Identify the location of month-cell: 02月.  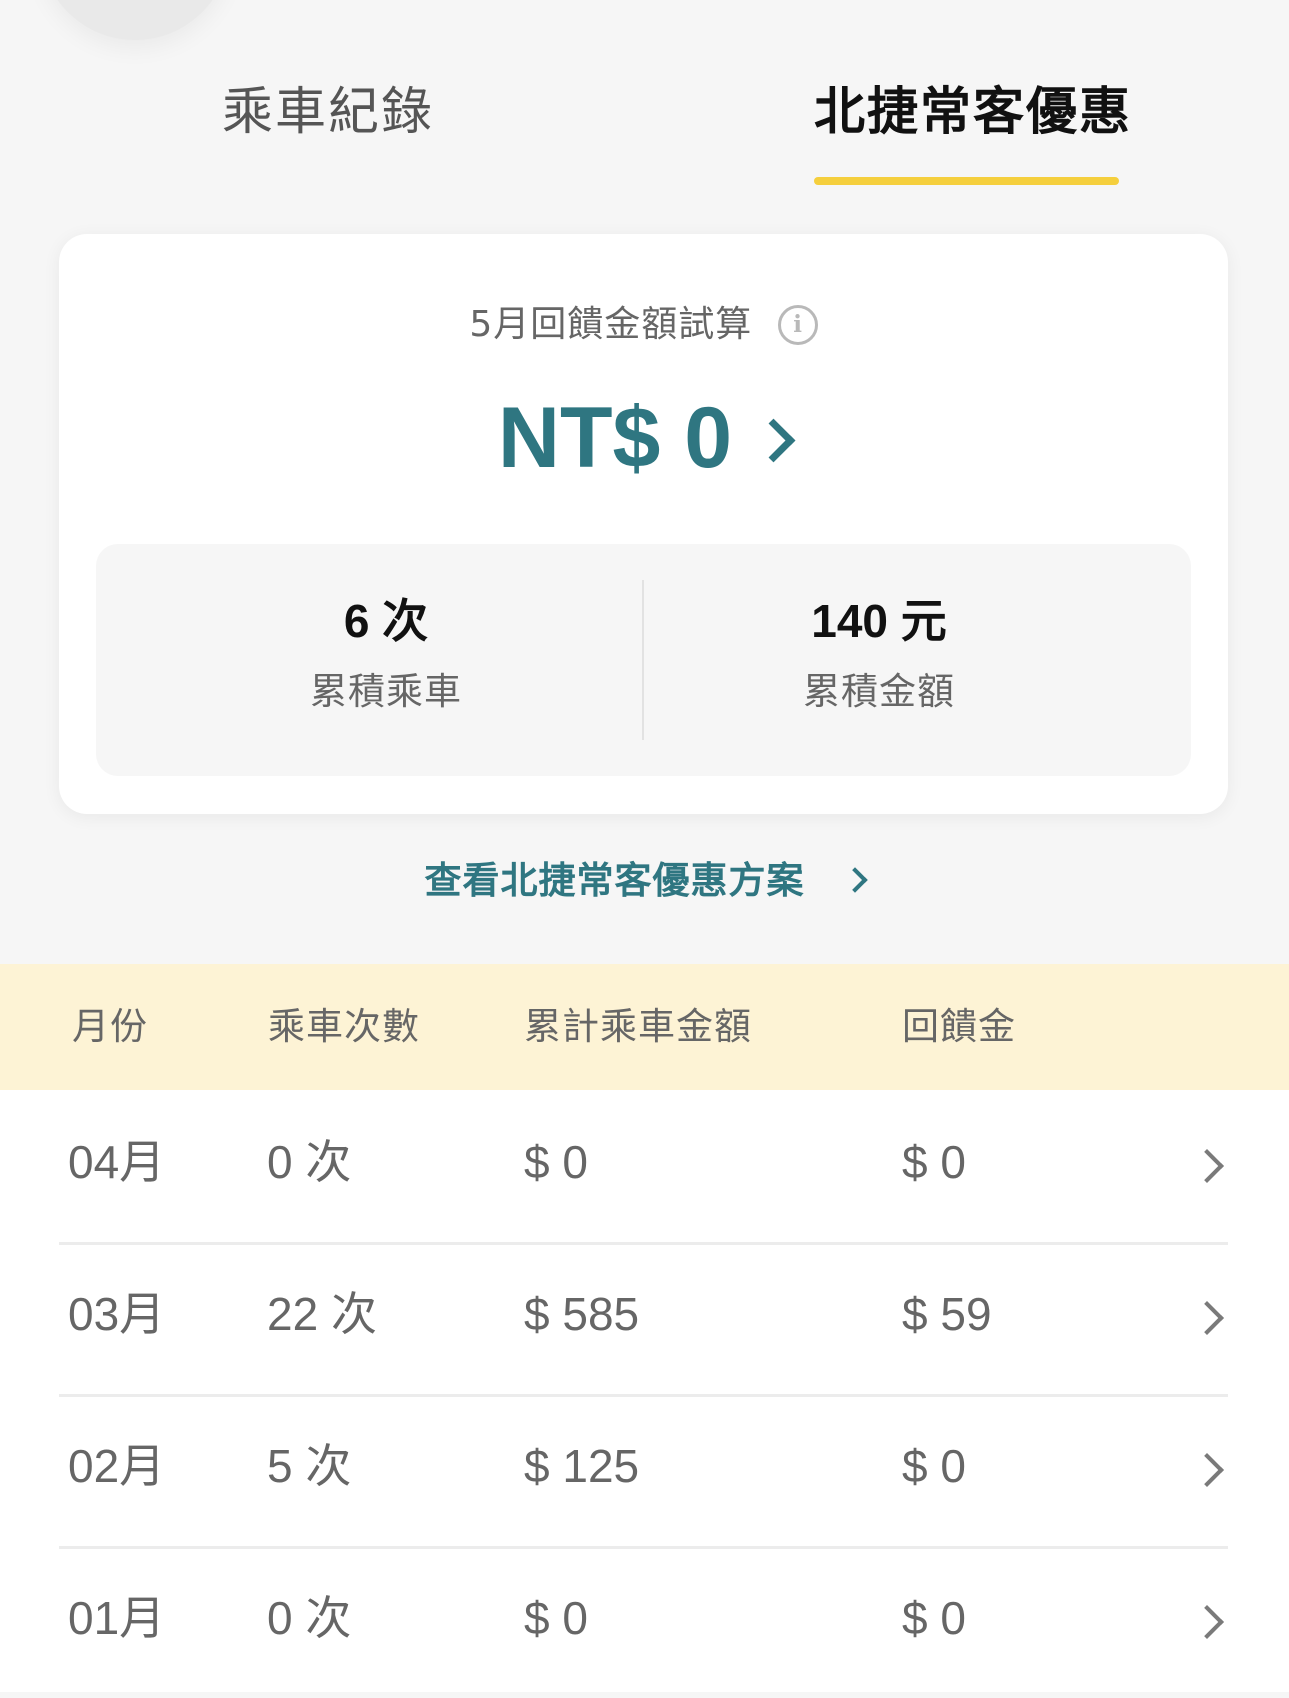
(117, 1466).